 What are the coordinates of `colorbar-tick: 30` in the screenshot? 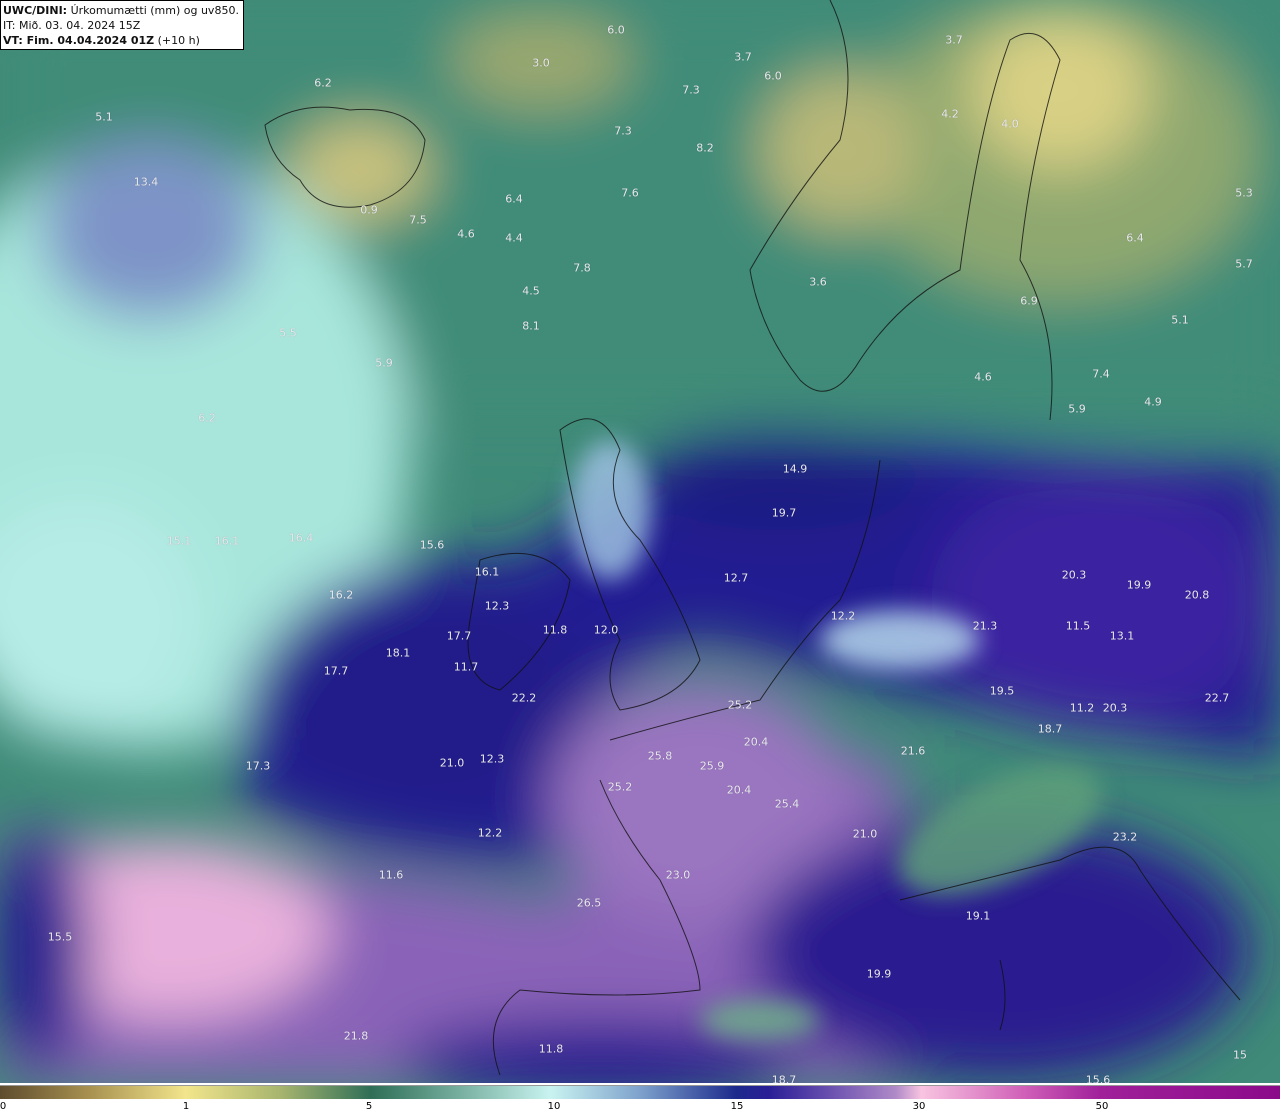 It's located at (919, 1106).